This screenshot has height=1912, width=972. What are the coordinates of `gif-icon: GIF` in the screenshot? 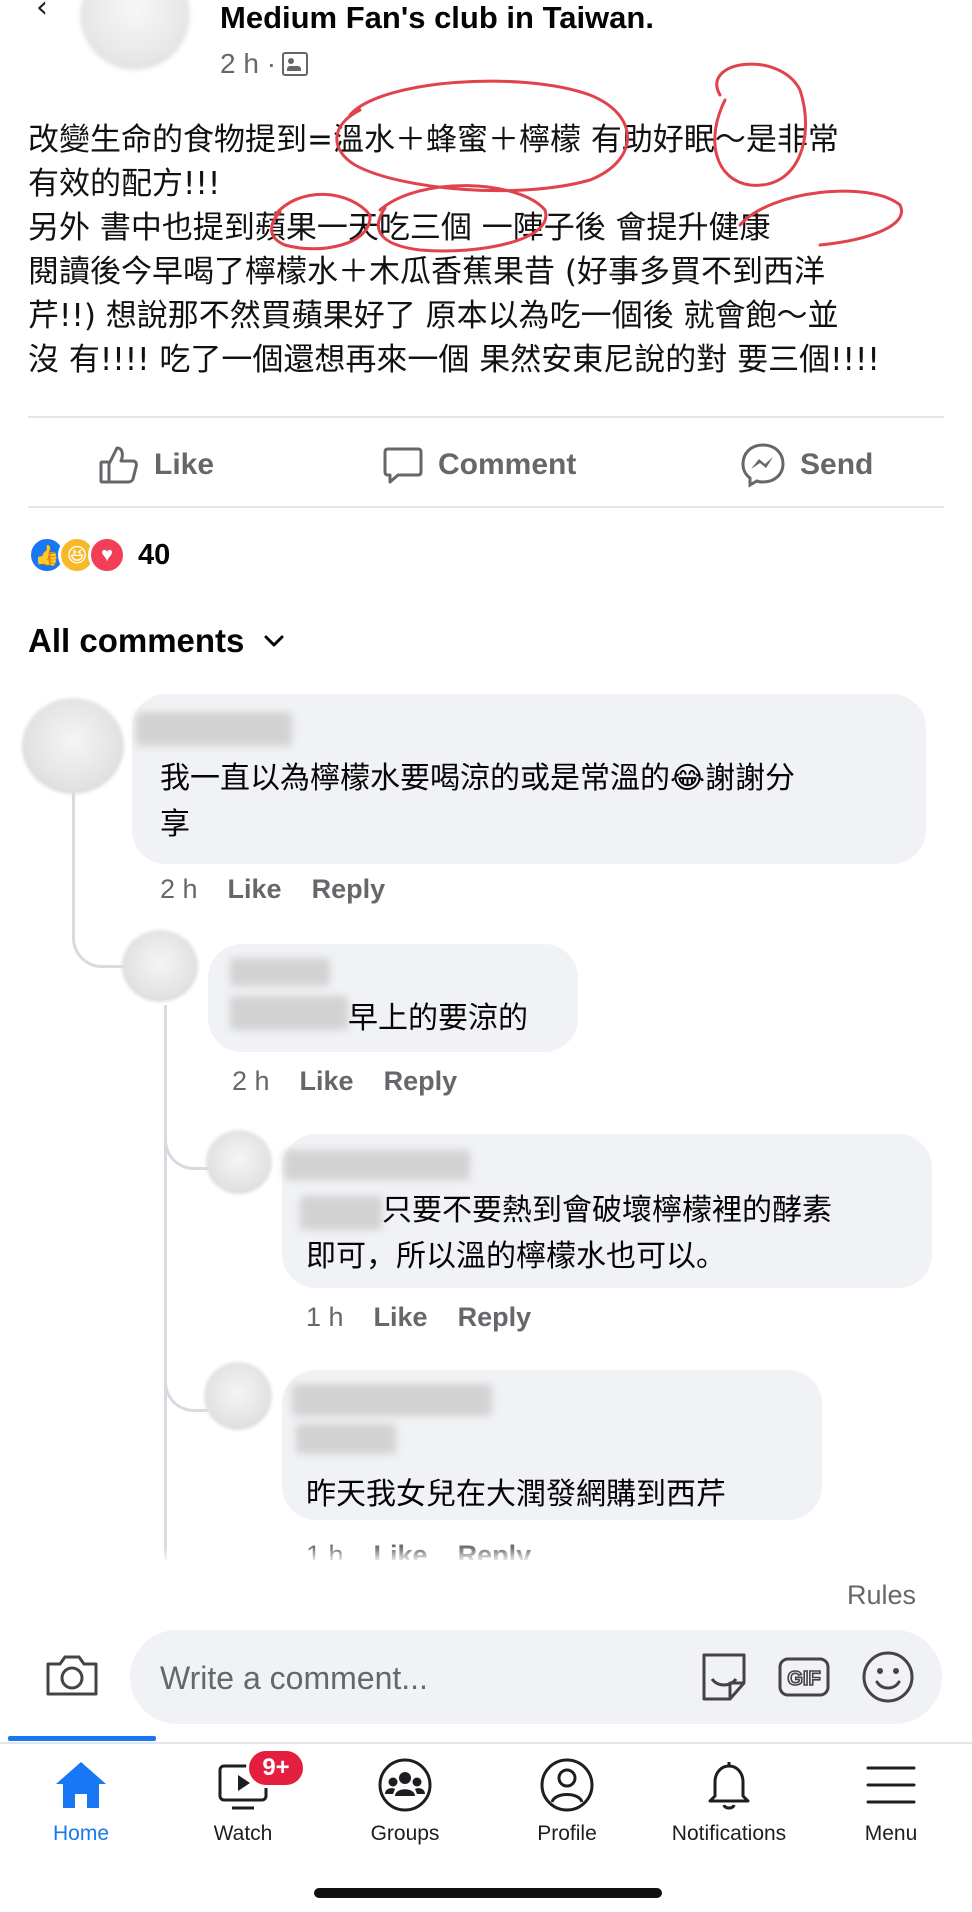 It's located at (804, 1677).